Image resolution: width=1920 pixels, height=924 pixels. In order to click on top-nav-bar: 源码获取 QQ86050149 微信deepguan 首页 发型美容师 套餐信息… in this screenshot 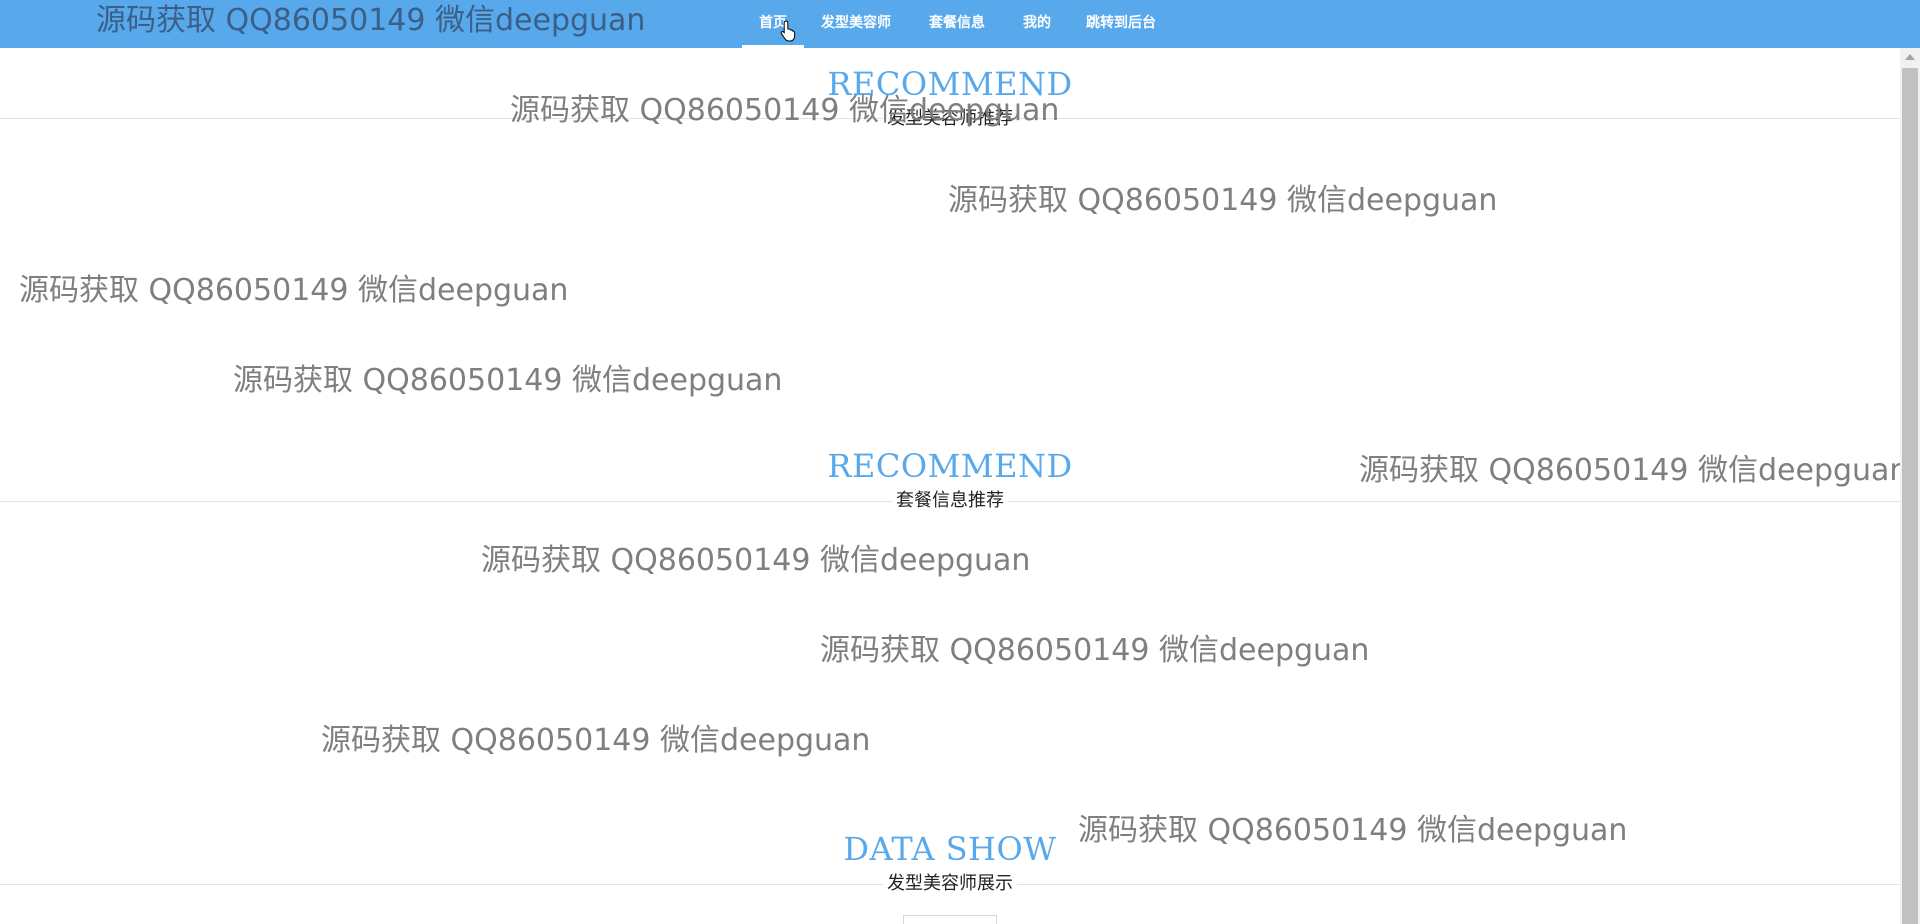, I will do `click(960, 24)`.